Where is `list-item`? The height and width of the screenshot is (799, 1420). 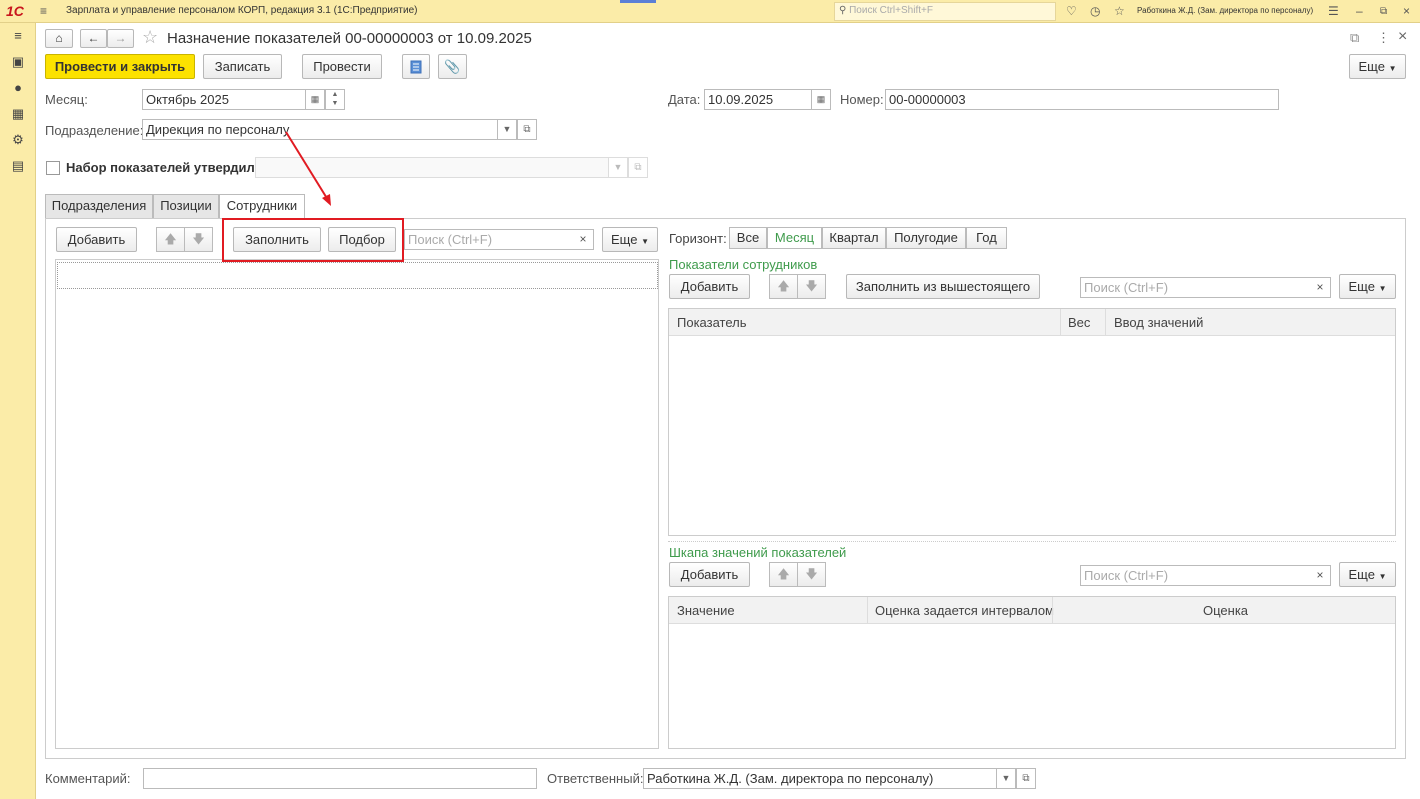
list-item is located at coordinates (357, 275).